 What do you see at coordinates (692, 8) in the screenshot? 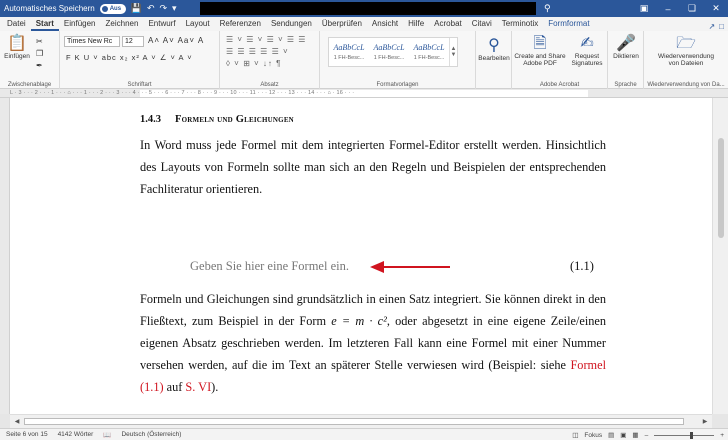
I see `maximize-icon: ❏` at bounding box center [692, 8].